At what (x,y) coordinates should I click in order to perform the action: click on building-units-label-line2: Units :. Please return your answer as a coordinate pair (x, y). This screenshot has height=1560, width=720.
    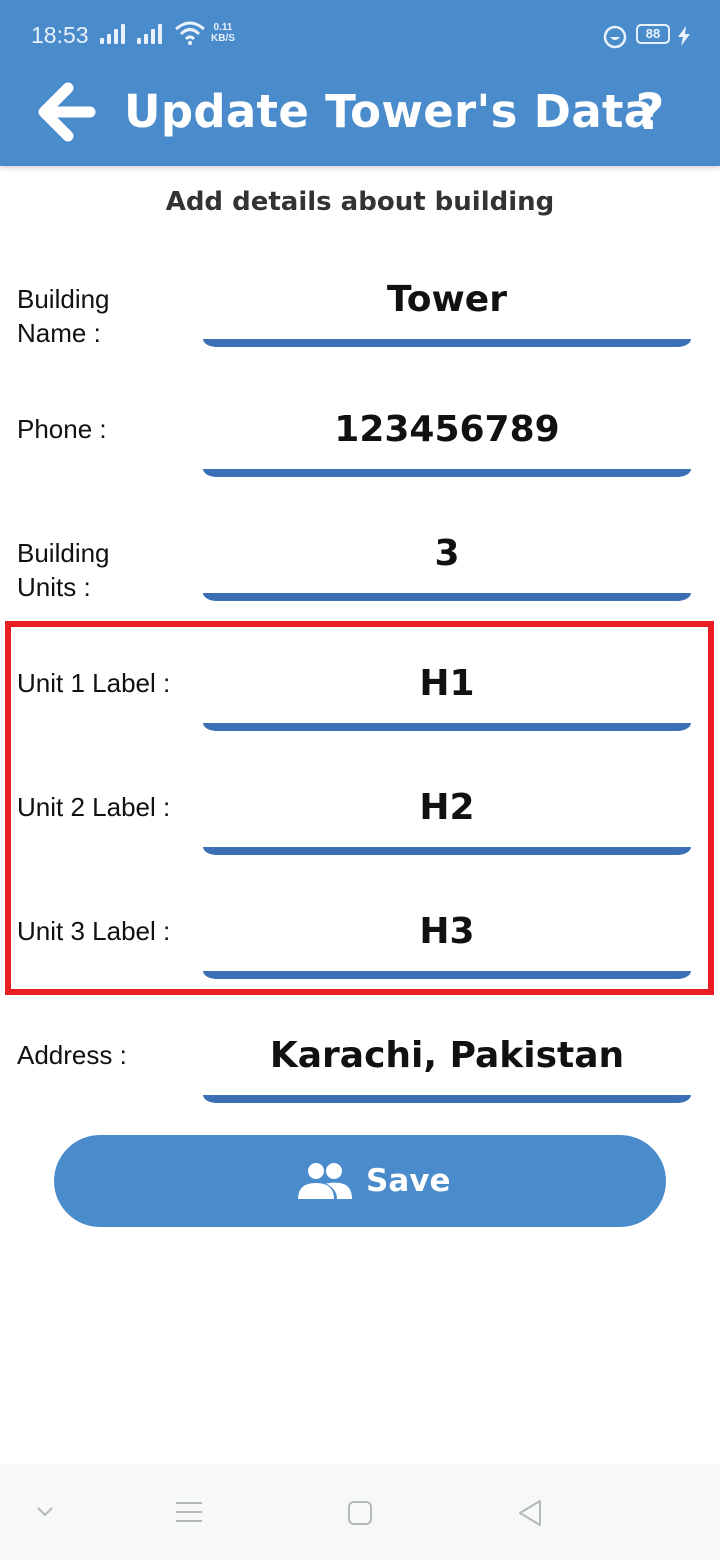
    Looking at the image, I should click on (54, 587).